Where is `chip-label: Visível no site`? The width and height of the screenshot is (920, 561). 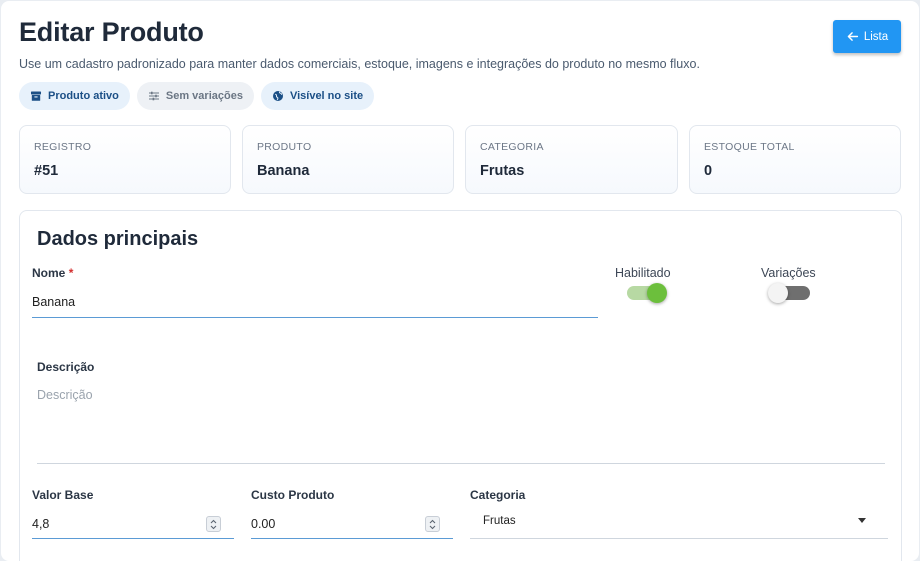
chip-label: Visível no site is located at coordinates (326, 96).